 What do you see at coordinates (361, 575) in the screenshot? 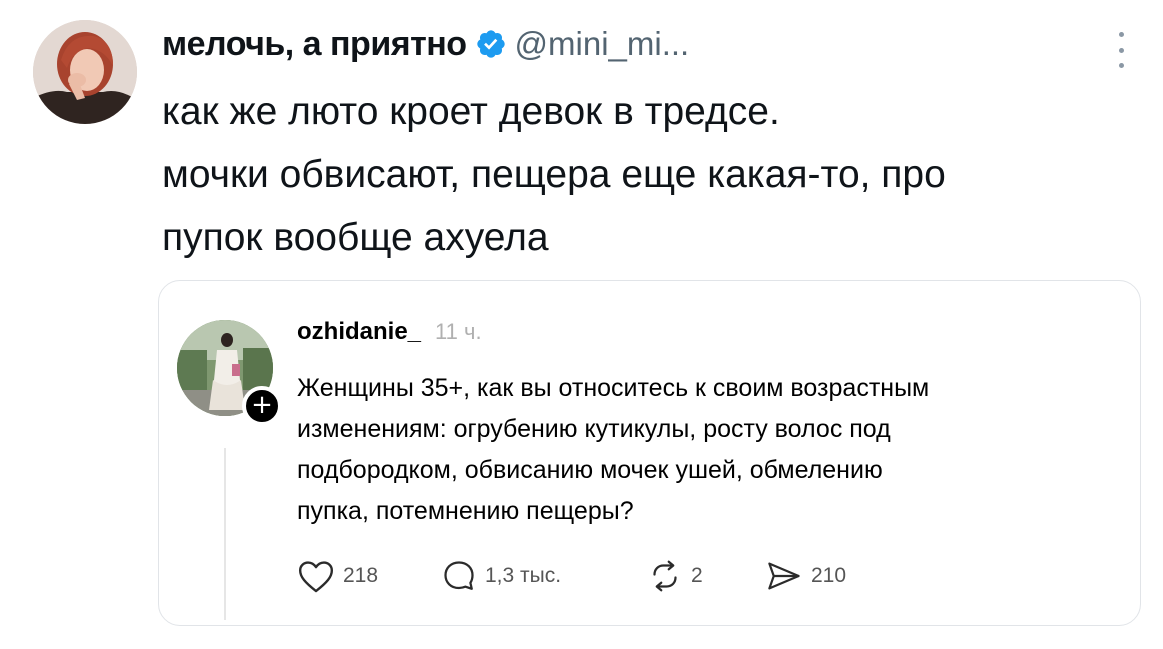
I see `like-count: 218` at bounding box center [361, 575].